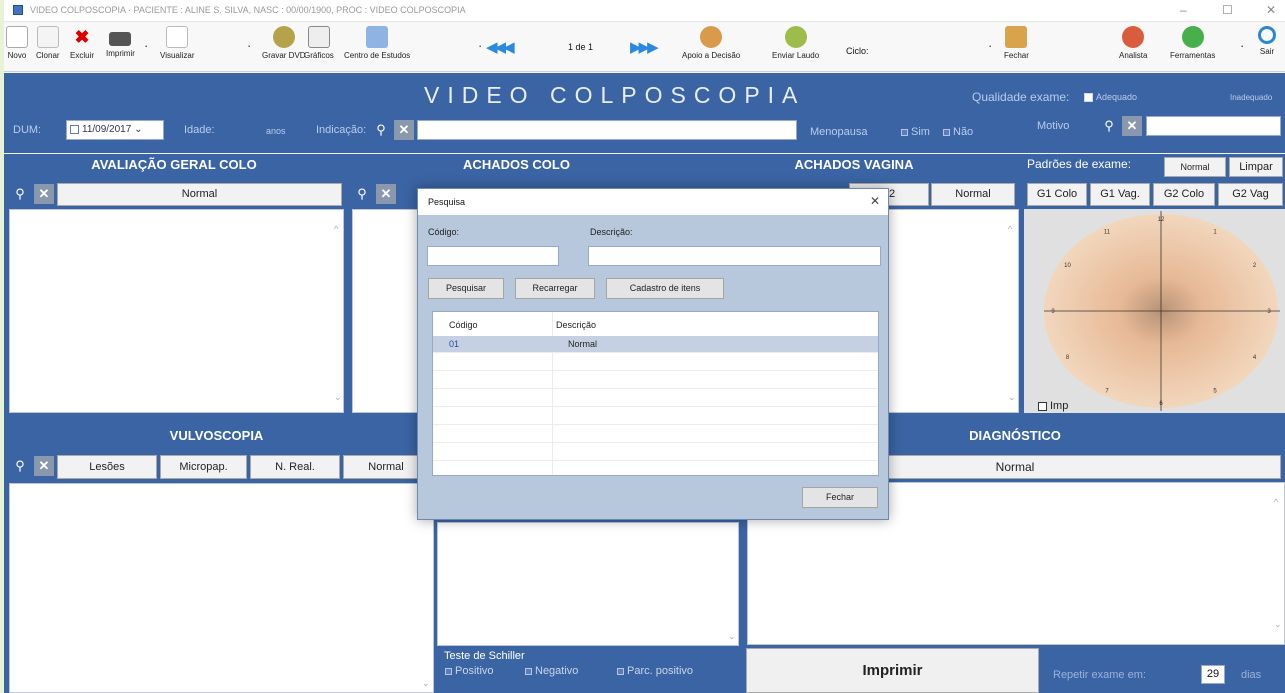  Describe the element at coordinates (1107, 232) in the screenshot. I see `clock-label-11: 11` at that location.